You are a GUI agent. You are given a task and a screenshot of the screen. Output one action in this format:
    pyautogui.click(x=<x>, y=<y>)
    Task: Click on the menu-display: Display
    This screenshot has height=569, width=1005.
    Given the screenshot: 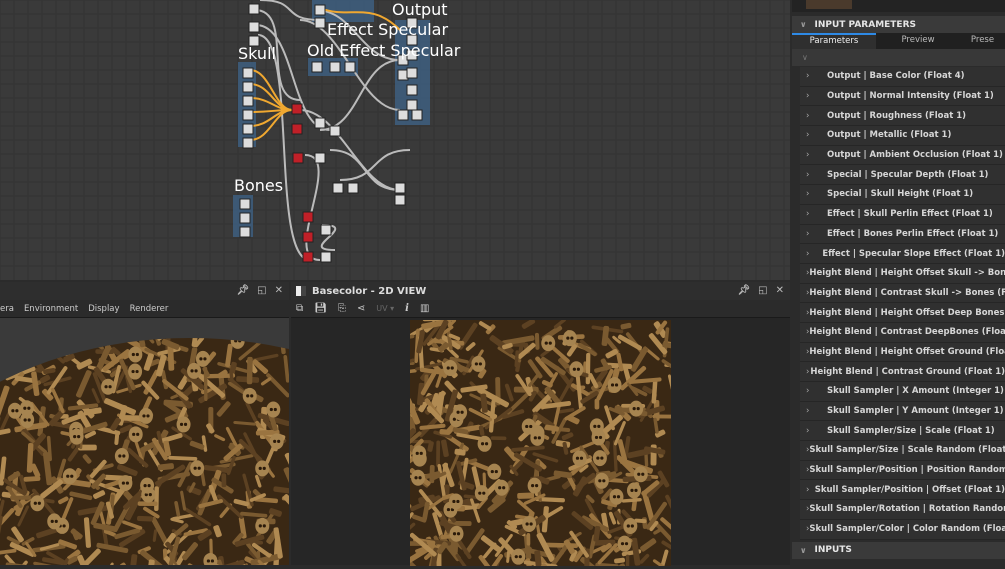 What is the action you would take?
    pyautogui.click(x=103, y=309)
    